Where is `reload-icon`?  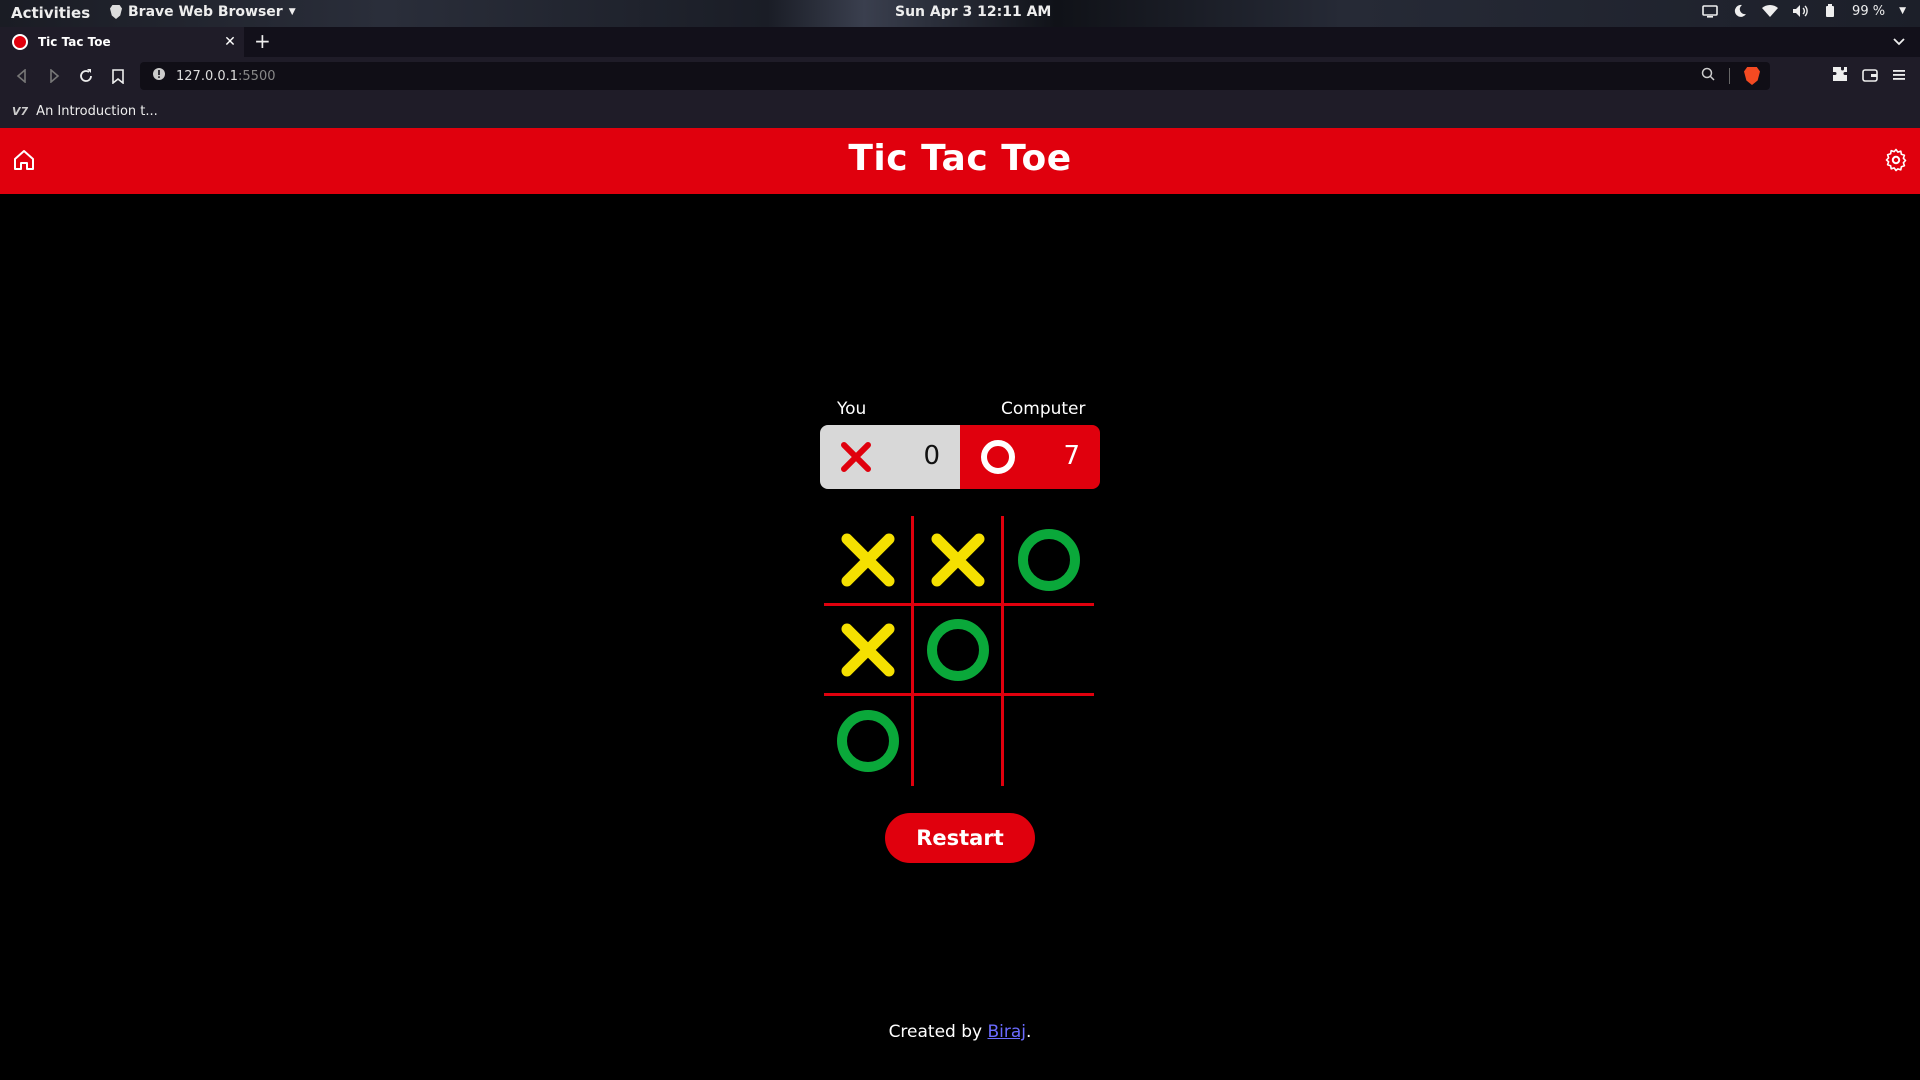 reload-icon is located at coordinates (86, 76).